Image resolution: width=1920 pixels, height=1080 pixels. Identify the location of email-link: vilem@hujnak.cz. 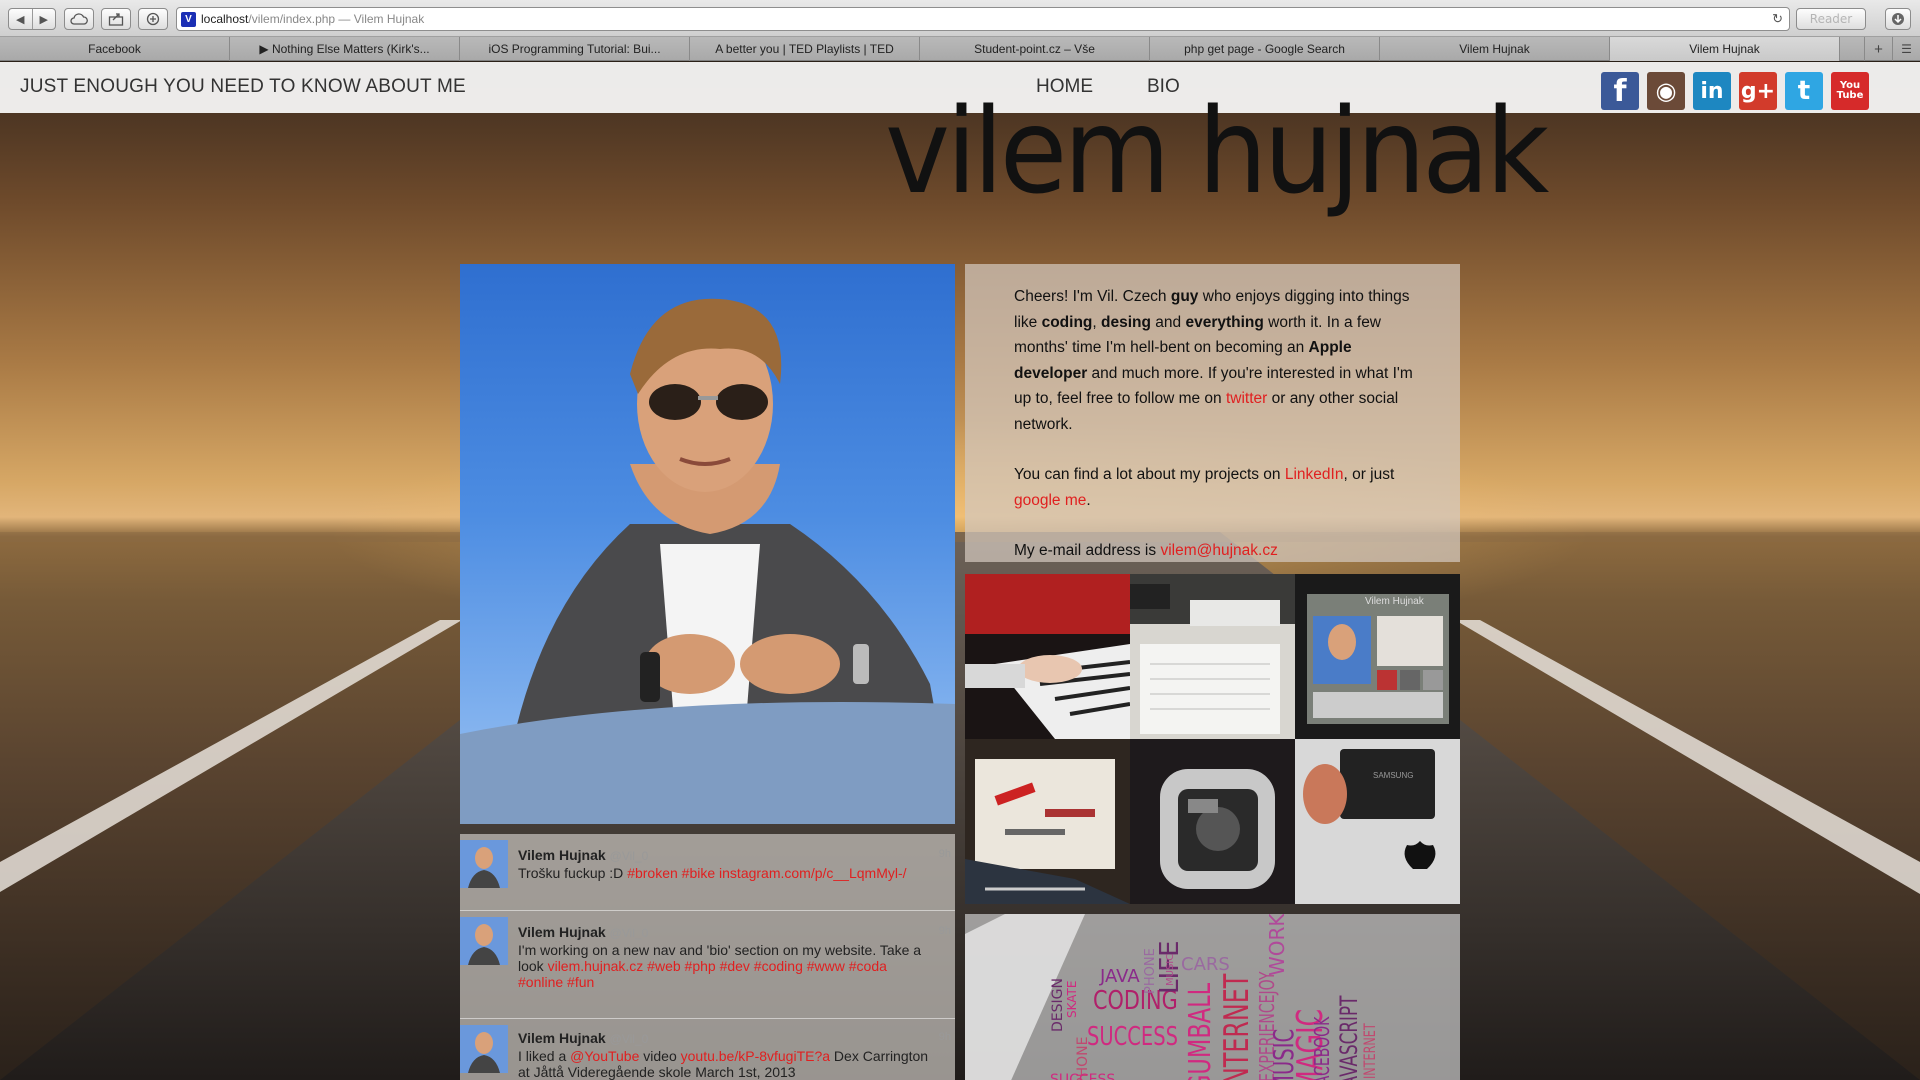
(1218, 550).